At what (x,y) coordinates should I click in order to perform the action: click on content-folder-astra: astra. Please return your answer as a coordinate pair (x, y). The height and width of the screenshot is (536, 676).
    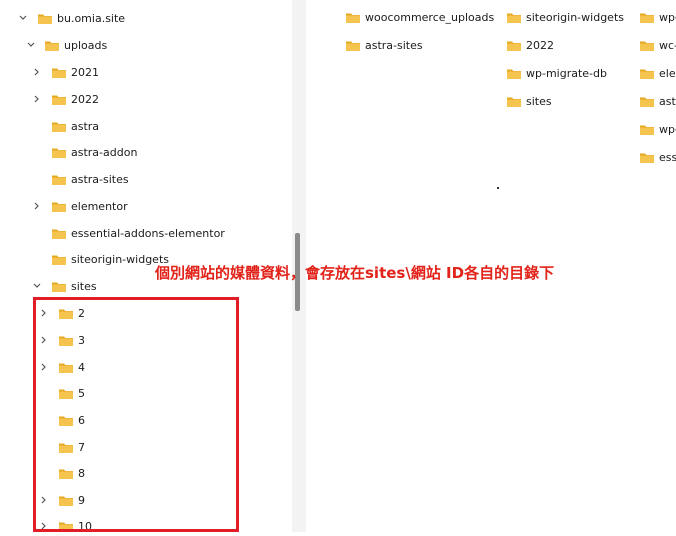
    Looking at the image, I should click on (658, 101).